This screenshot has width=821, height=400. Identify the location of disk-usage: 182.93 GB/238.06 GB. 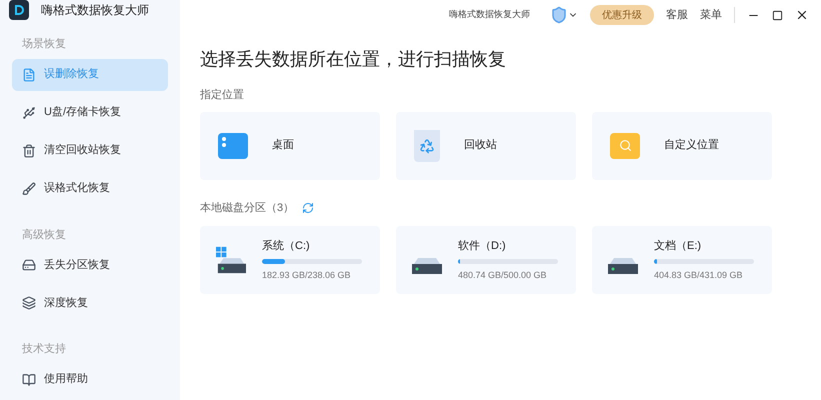
(307, 275).